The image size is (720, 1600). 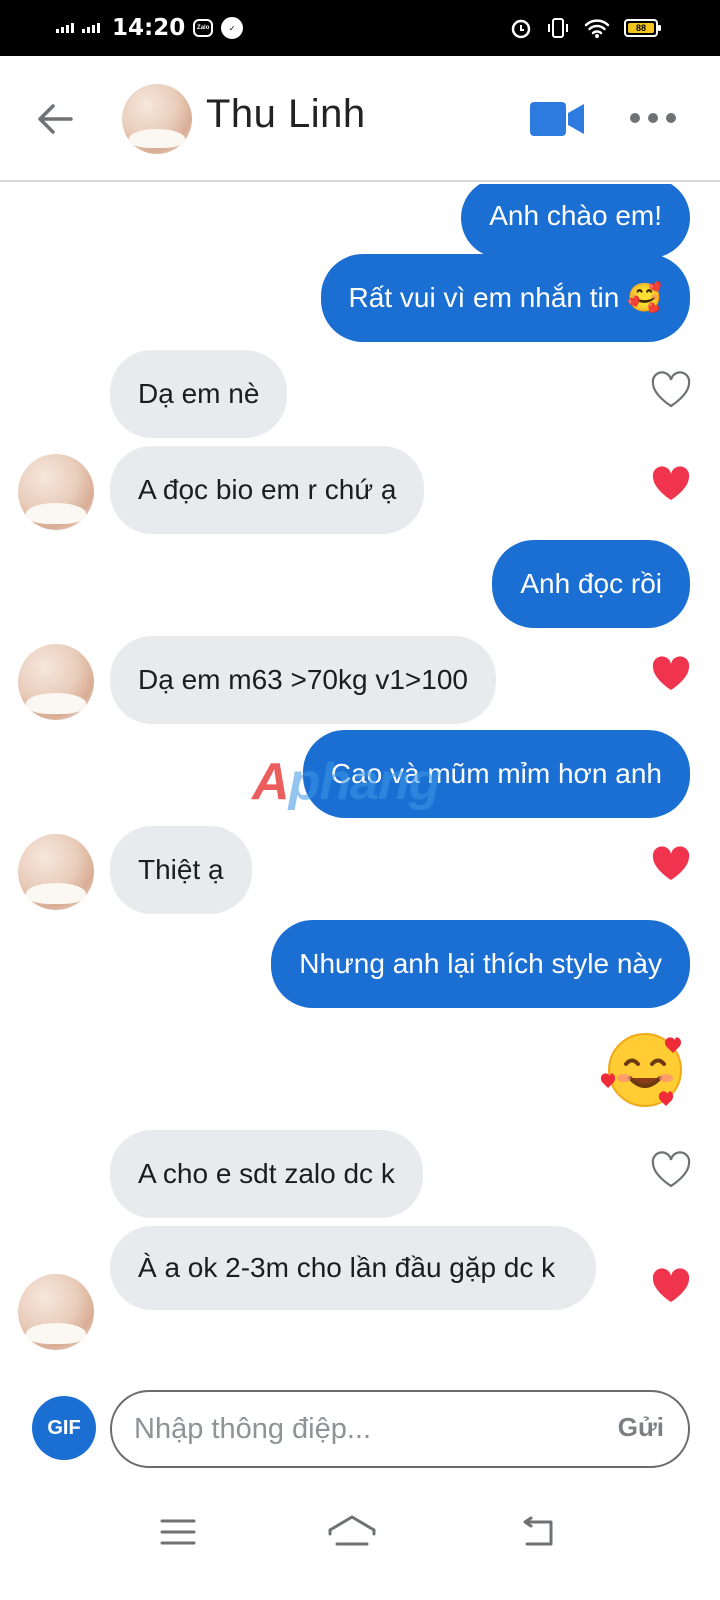 I want to click on status-bar-left: 14:20 Zalo ✓, so click(x=150, y=28).